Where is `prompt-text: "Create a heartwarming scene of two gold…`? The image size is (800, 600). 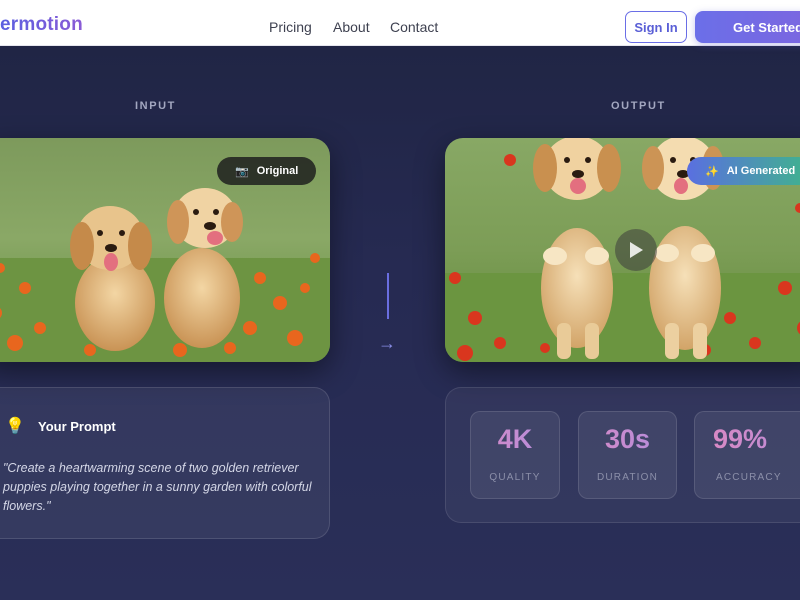
prompt-text: "Create a heartwarming scene of two gold… is located at coordinates (157, 487).